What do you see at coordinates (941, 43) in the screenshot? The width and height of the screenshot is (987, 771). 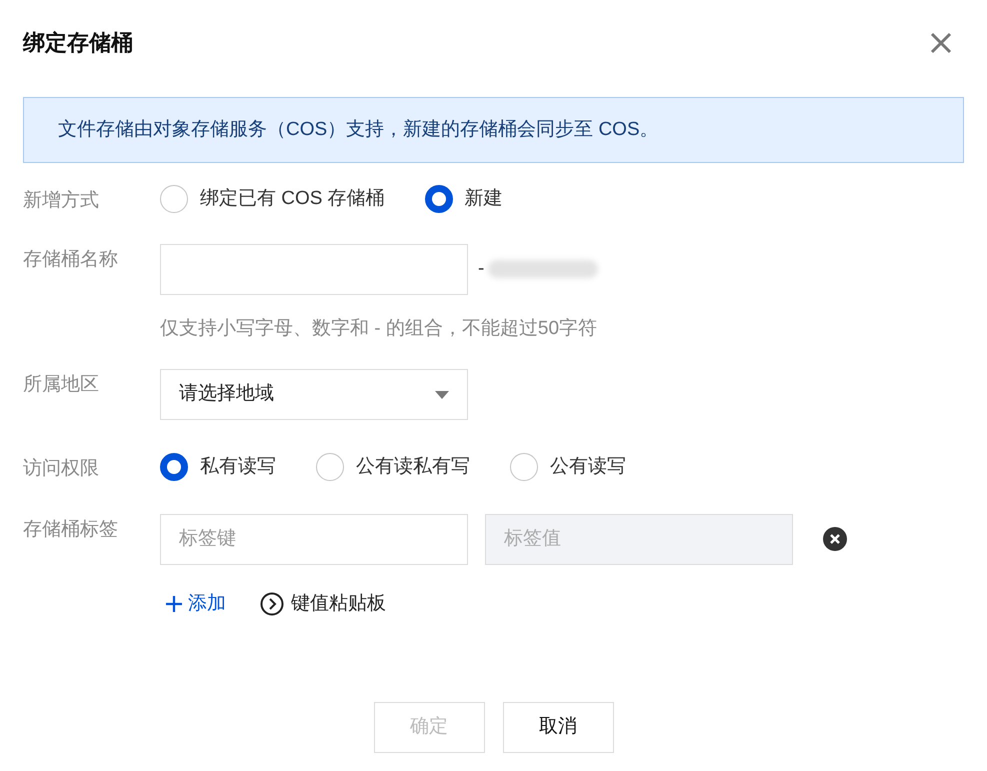 I see `close-icon` at bounding box center [941, 43].